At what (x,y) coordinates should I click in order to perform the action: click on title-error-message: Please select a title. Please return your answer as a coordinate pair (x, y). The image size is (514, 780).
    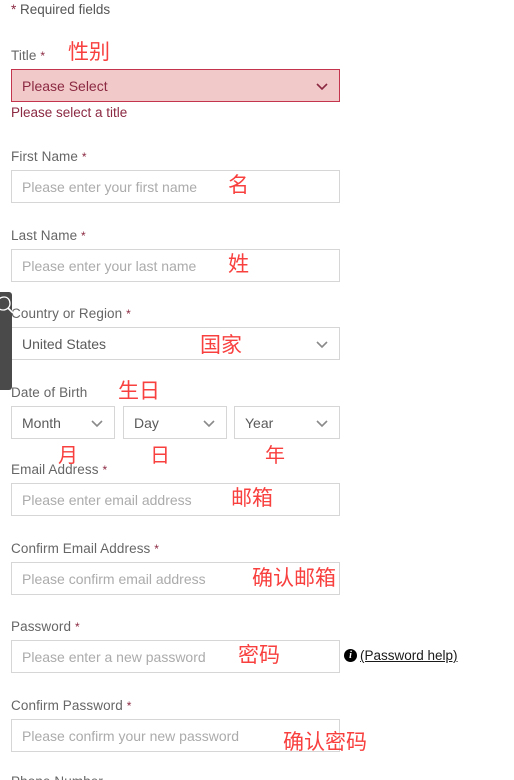
    Looking at the image, I should click on (69, 112).